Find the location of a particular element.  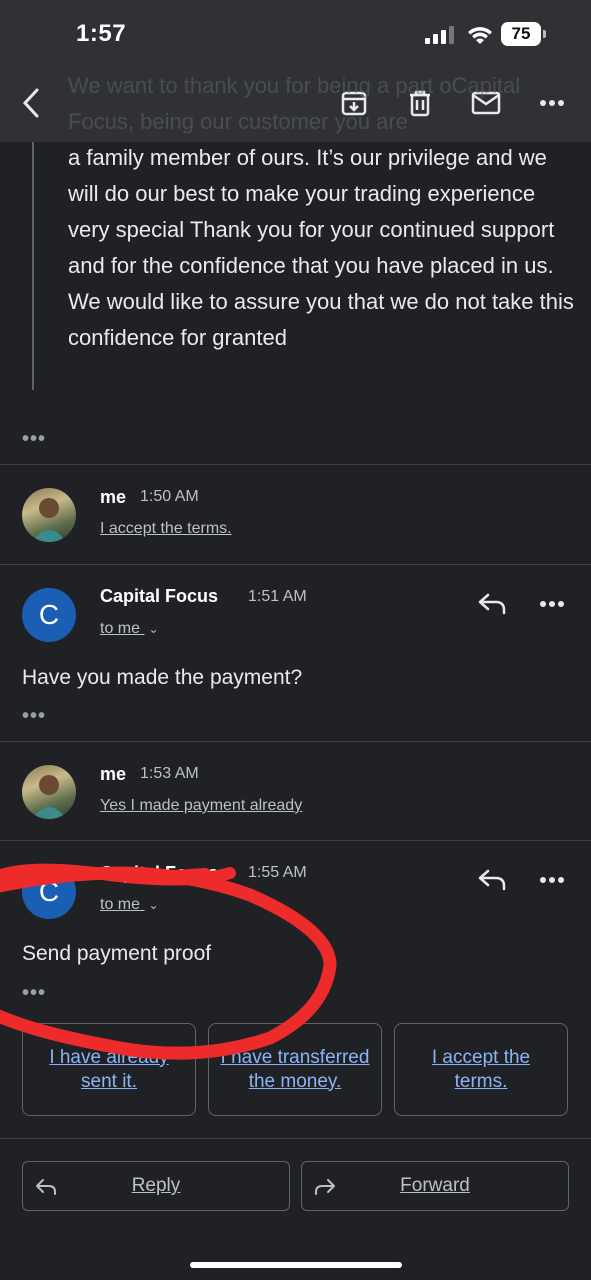

forward-label: Forward is located at coordinates (435, 1185).